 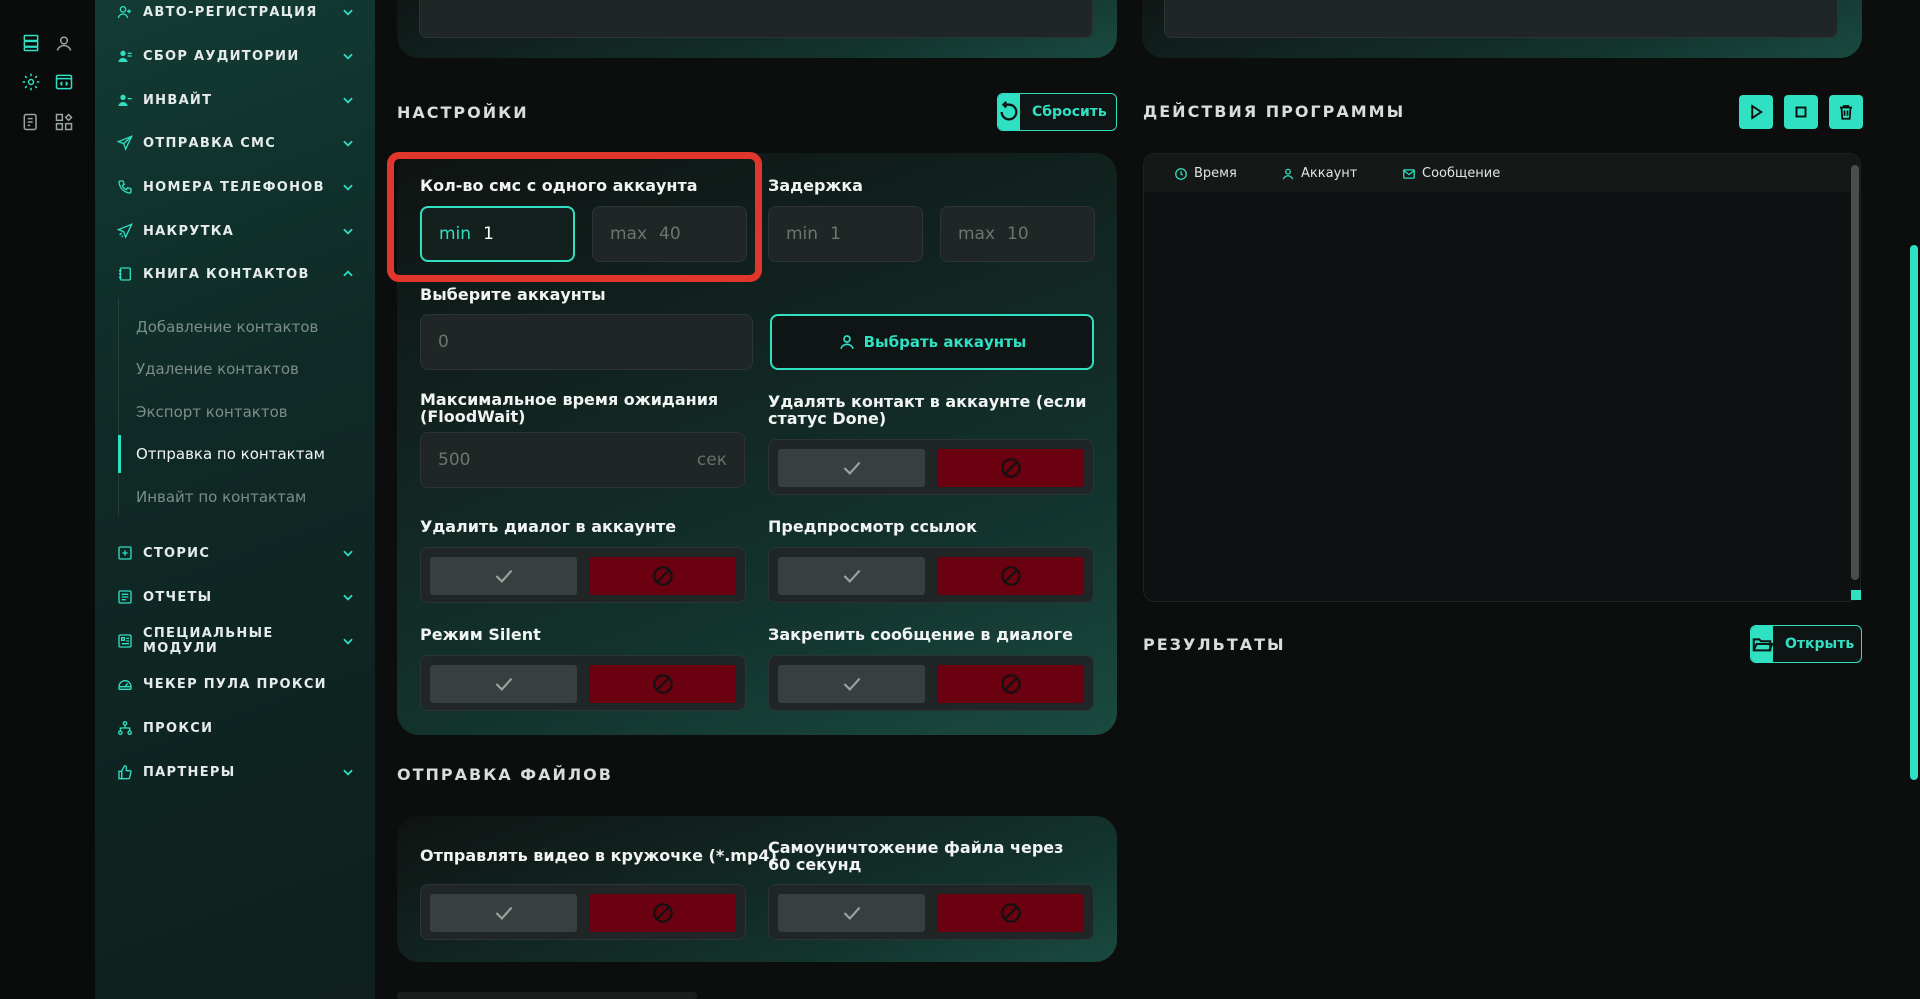 I want to click on sidebar-item-reports: ОТЧЕТЫ, so click(x=236, y=597).